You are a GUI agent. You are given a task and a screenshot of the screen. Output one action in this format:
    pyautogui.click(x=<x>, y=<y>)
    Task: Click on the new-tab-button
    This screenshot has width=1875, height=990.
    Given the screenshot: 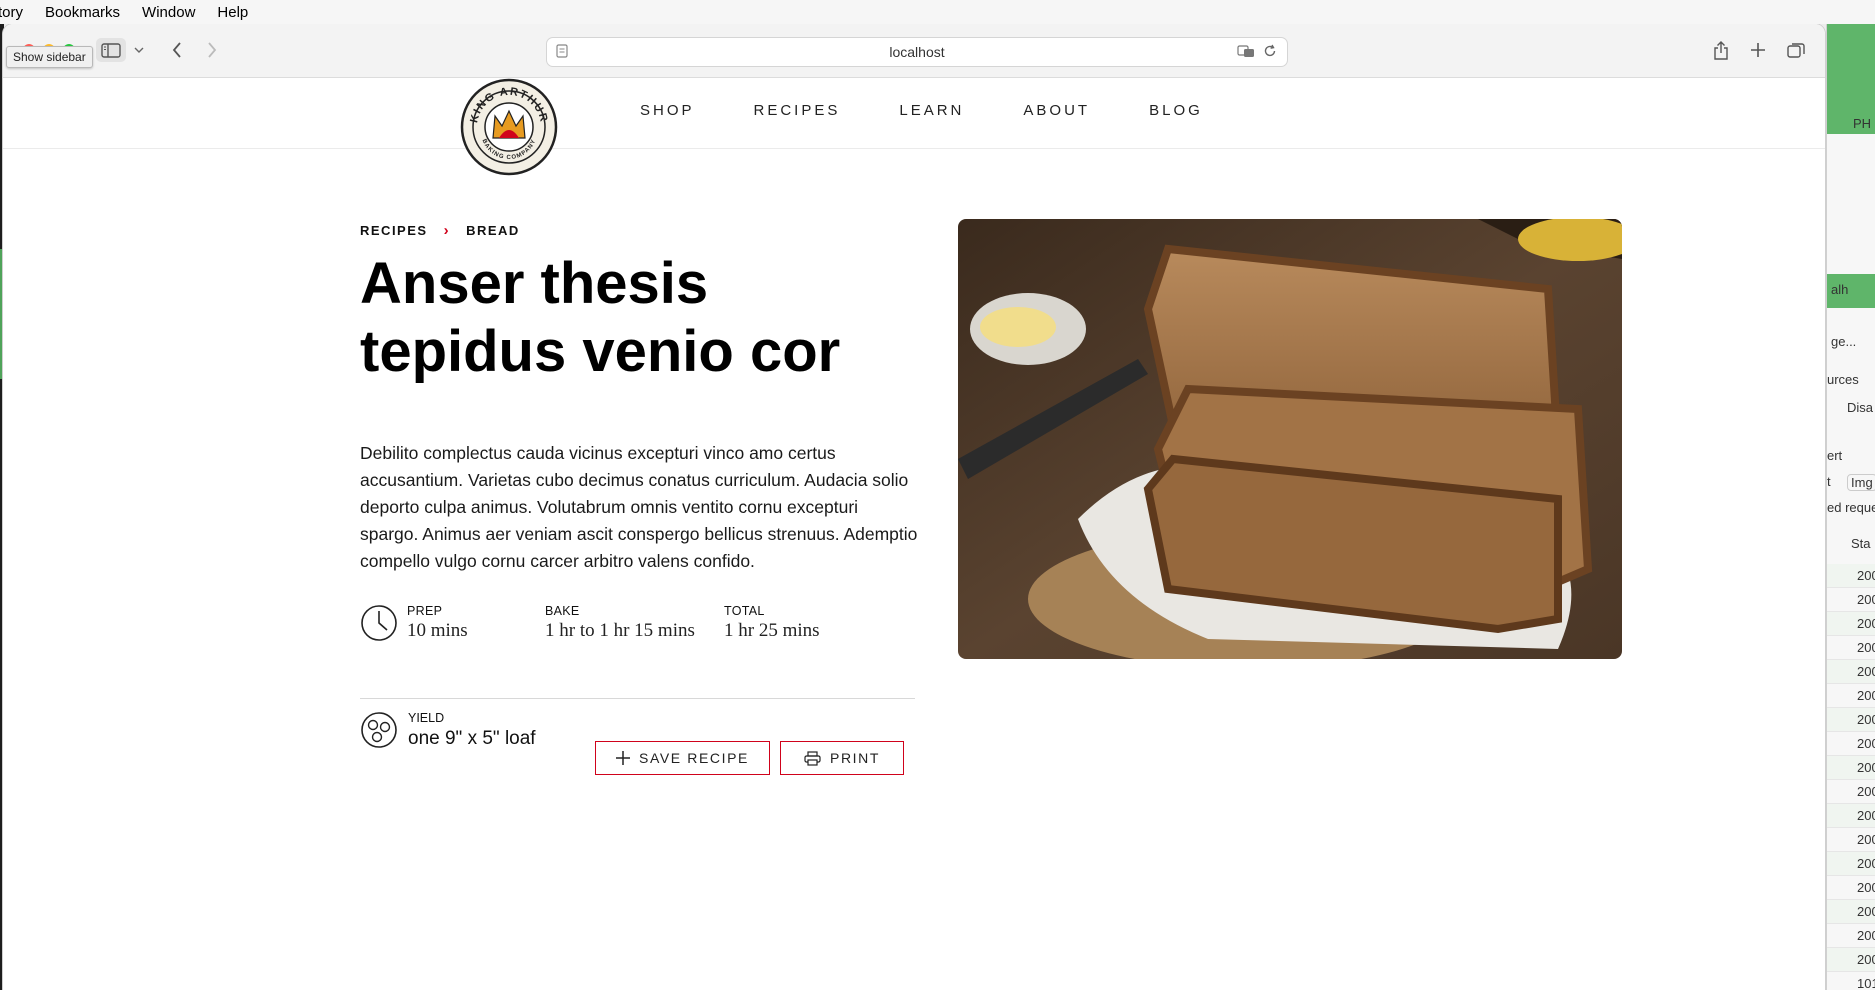 What is the action you would take?
    pyautogui.click(x=1758, y=50)
    